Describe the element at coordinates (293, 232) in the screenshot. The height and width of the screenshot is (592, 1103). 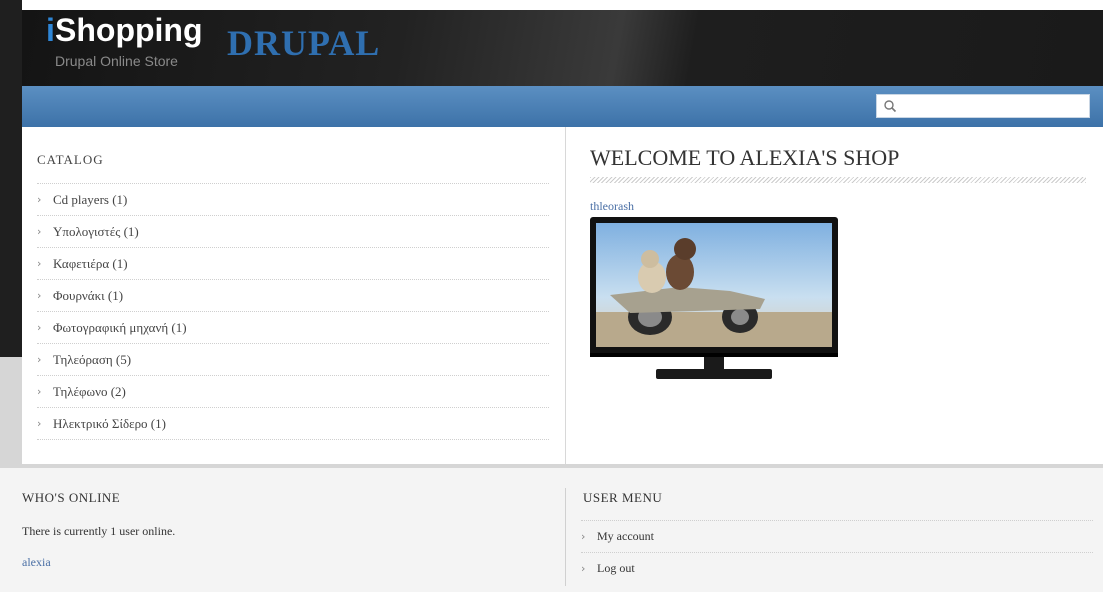
I see `catalog-item: › Υπολογιστές (1)` at that location.